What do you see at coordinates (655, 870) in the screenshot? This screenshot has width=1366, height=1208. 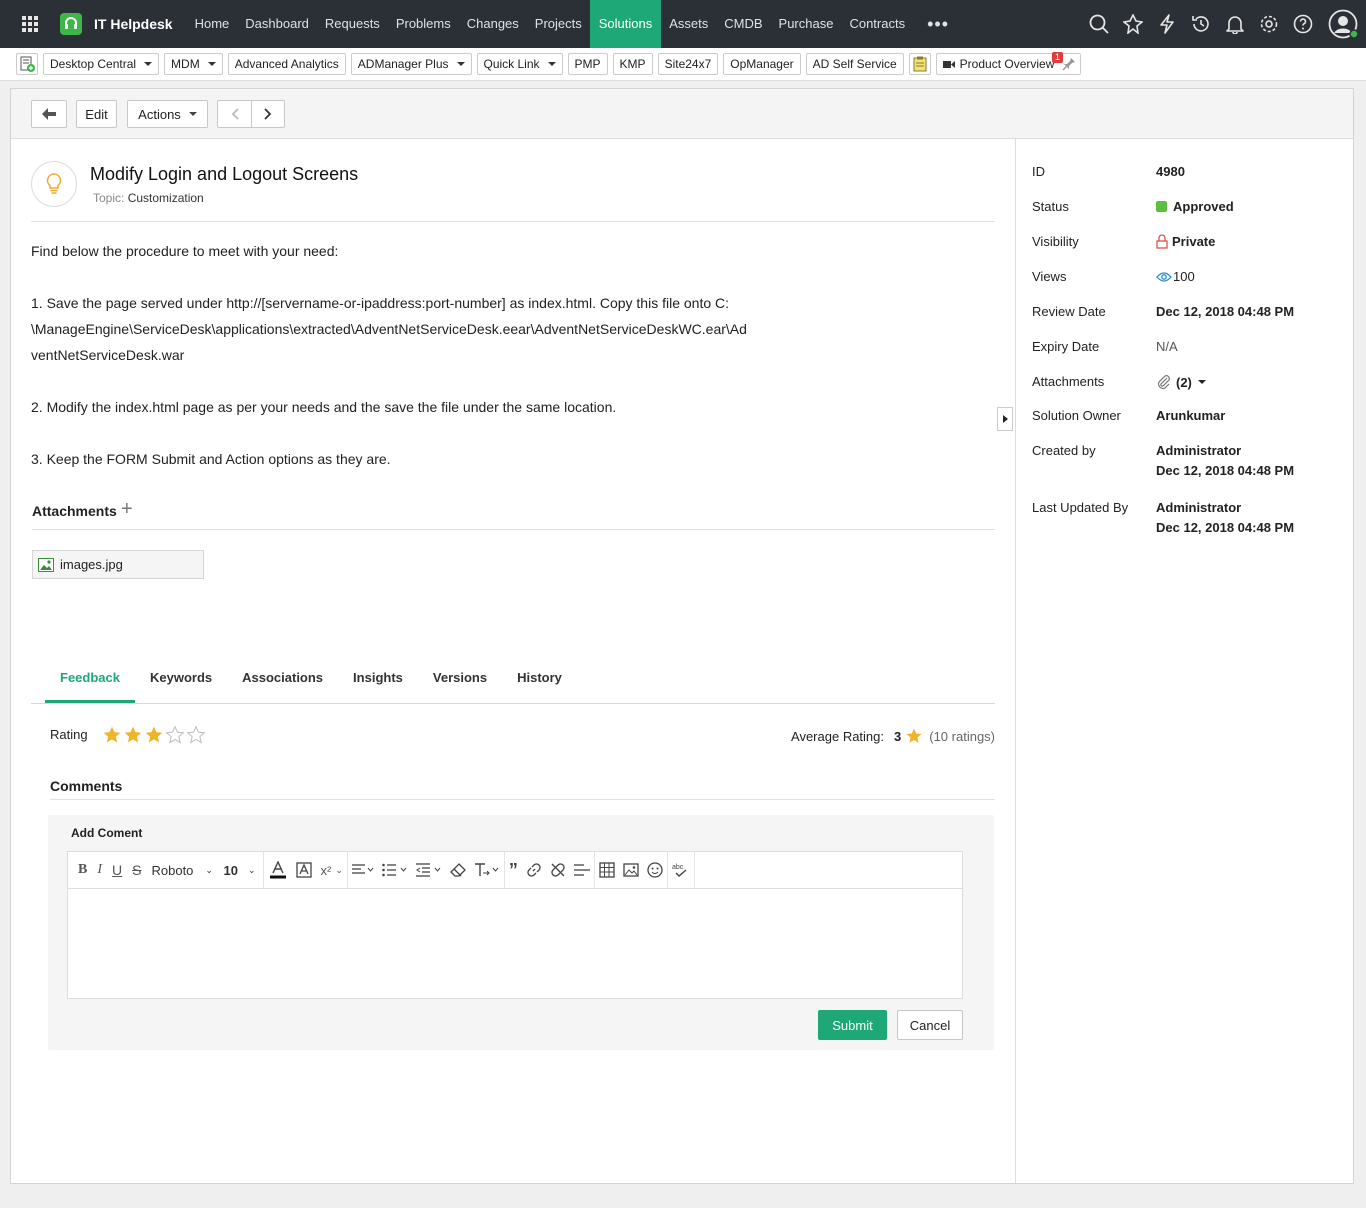 I see `emoji-icon` at bounding box center [655, 870].